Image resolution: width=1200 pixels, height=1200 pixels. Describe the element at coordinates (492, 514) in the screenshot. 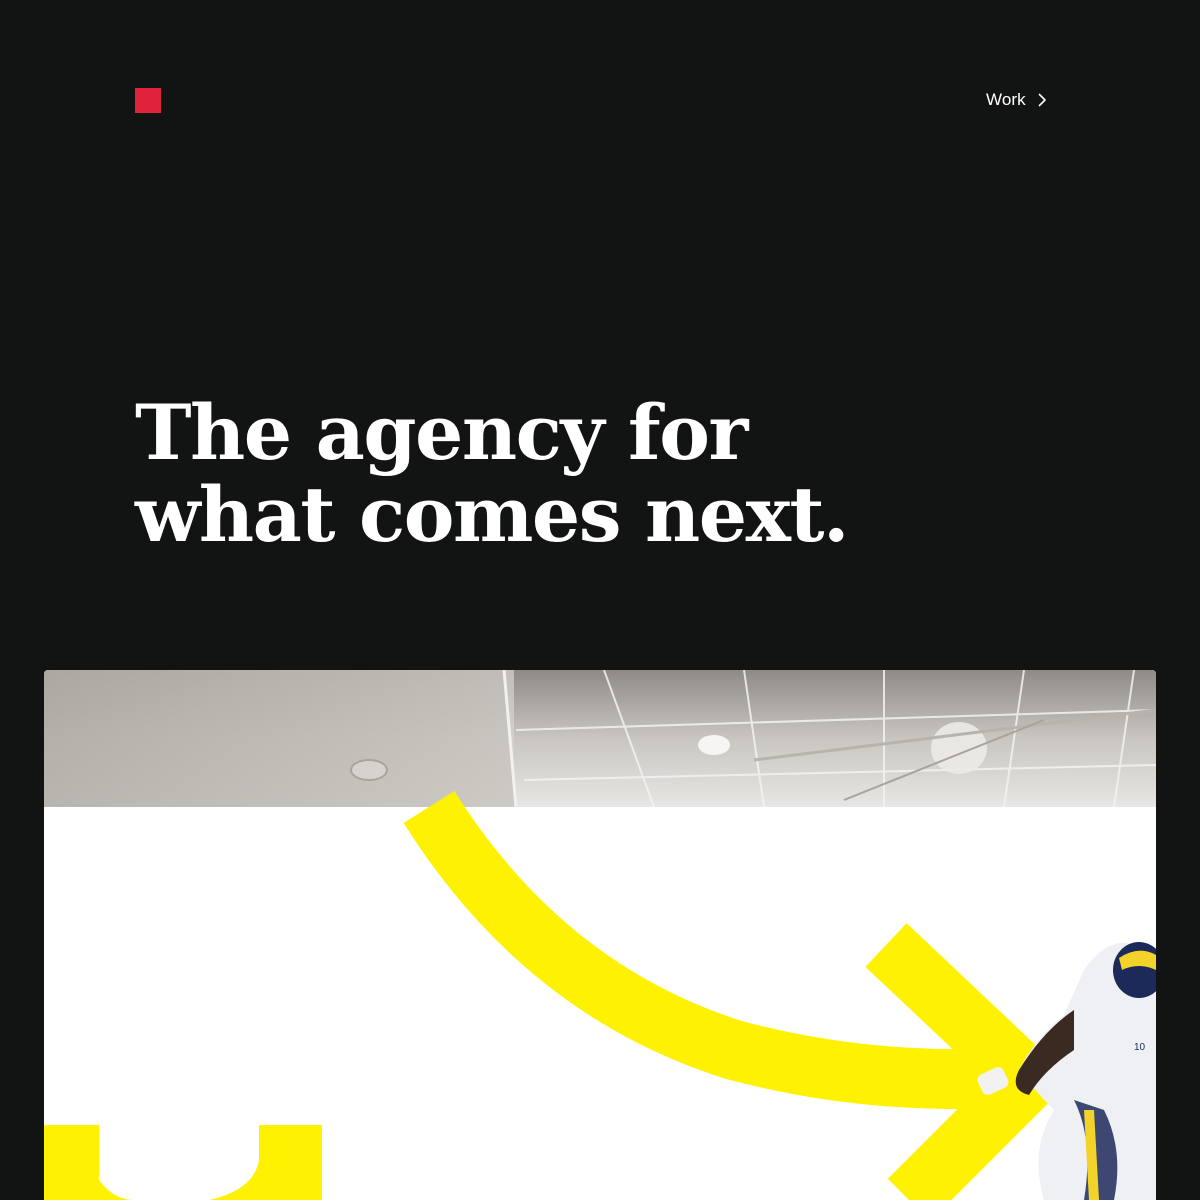

I see `headline-line-2: what comes next.` at that location.